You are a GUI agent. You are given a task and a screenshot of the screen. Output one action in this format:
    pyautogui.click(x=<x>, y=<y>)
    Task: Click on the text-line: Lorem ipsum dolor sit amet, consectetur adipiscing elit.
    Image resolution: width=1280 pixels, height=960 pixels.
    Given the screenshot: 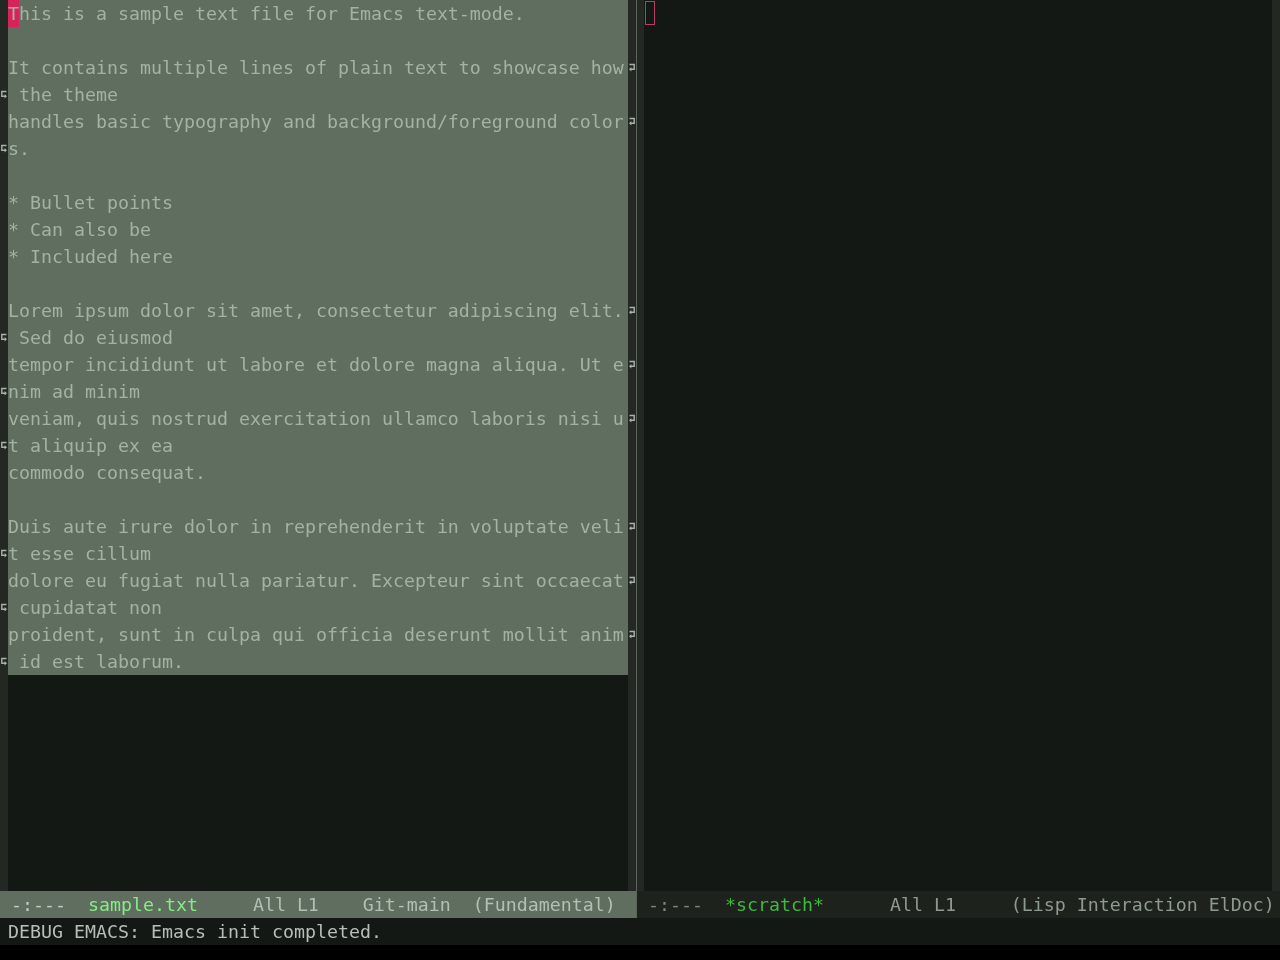 What is the action you would take?
    pyautogui.click(x=316, y=310)
    